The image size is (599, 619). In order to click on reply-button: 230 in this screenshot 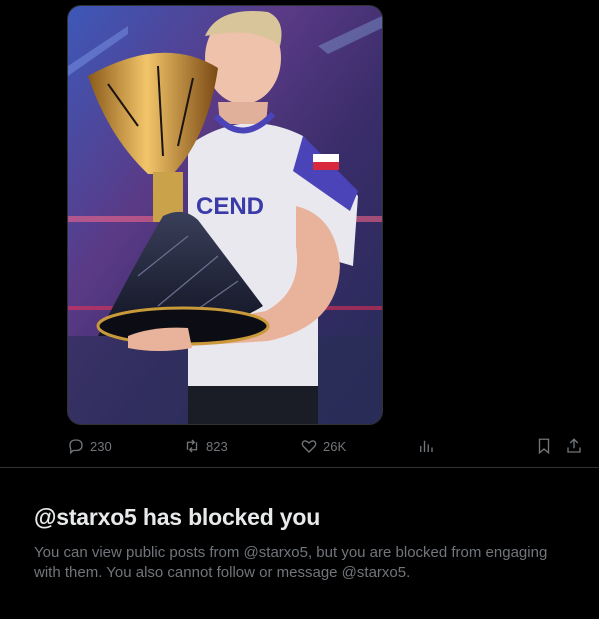, I will do `click(89, 446)`.